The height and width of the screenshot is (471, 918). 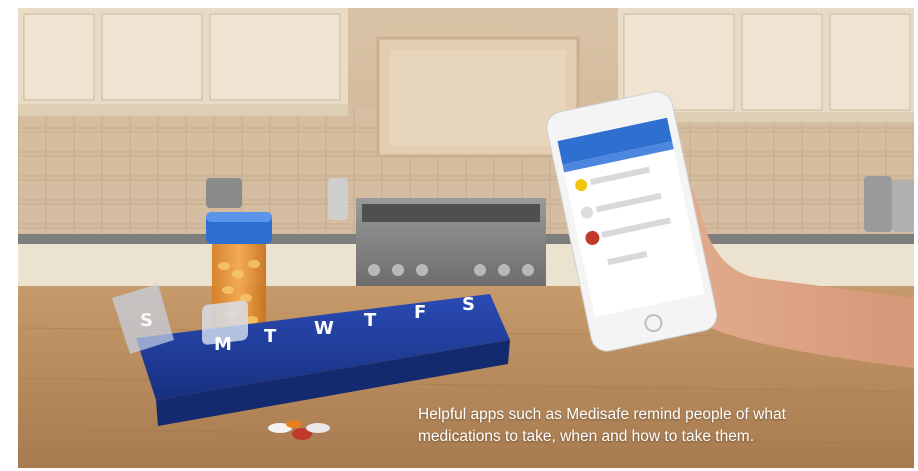 I want to click on day-letter-t1: T, so click(x=270, y=336).